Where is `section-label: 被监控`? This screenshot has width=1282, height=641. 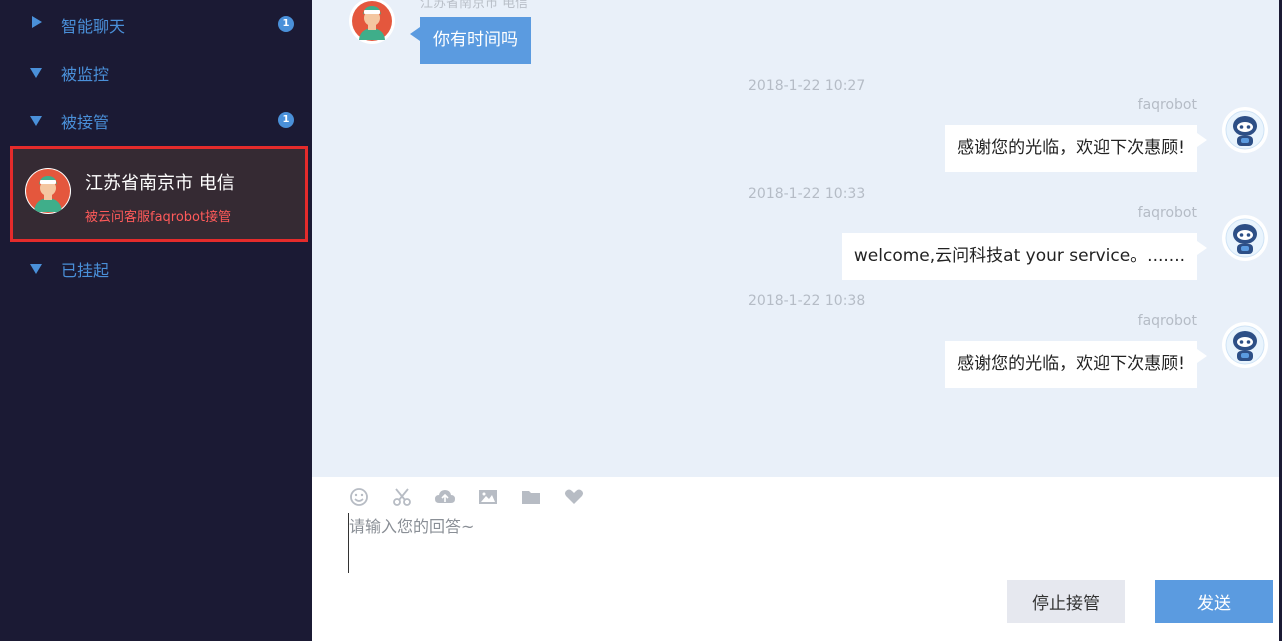 section-label: 被监控 is located at coordinates (85, 74).